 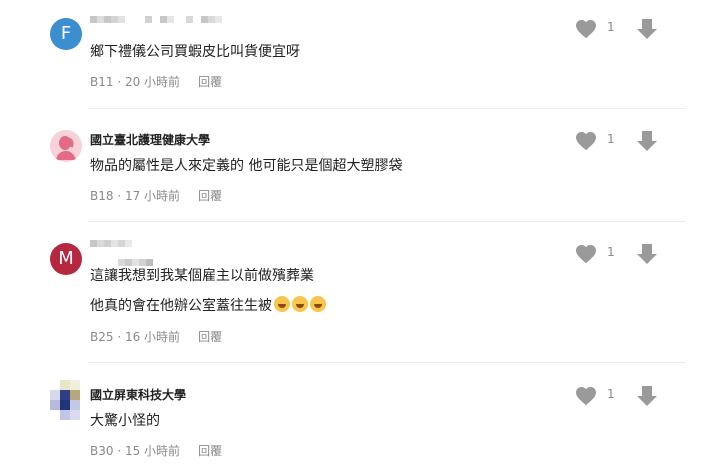 I want to click on comment-line: 他真的會在他辦公室蓋往生被, so click(x=208, y=306).